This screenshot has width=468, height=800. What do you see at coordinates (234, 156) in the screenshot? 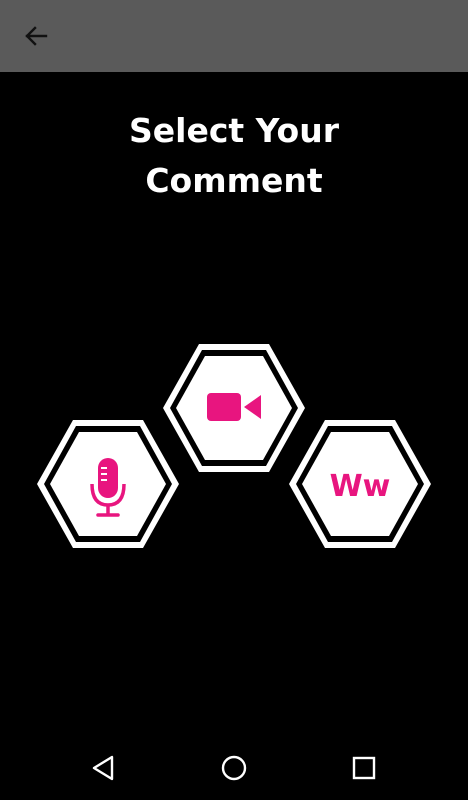
I see `page-title: Select Your Comment` at bounding box center [234, 156].